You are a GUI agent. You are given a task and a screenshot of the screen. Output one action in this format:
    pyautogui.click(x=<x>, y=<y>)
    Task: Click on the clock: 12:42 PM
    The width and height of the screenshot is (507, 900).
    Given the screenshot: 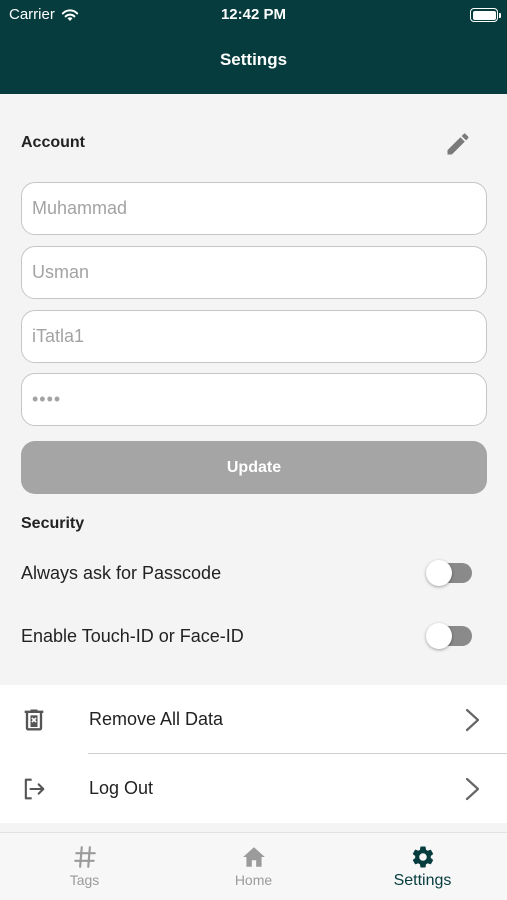 What is the action you would take?
    pyautogui.click(x=253, y=14)
    